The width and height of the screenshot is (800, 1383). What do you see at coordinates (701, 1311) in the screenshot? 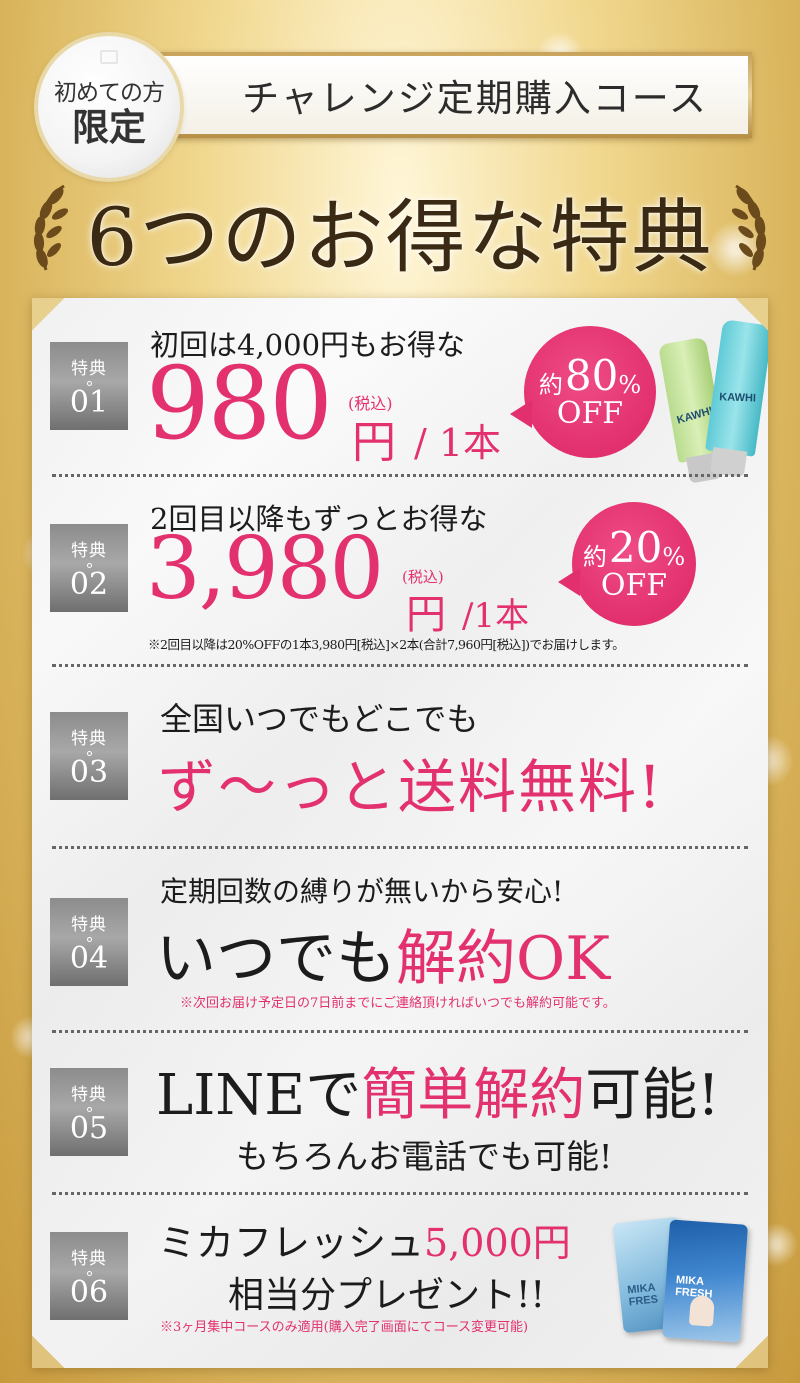
I see `model-portrait` at bounding box center [701, 1311].